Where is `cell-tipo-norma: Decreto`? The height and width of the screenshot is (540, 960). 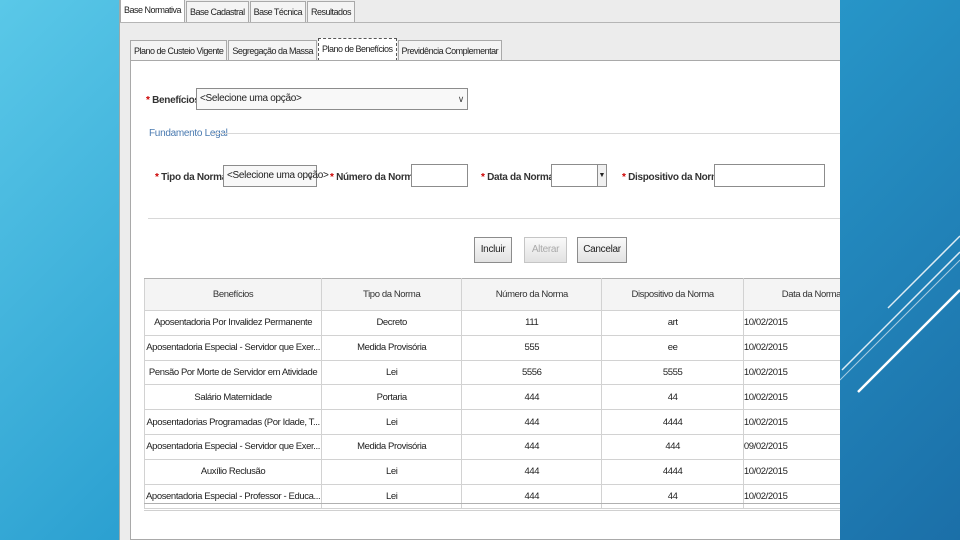
cell-tipo-norma: Decreto is located at coordinates (391, 323).